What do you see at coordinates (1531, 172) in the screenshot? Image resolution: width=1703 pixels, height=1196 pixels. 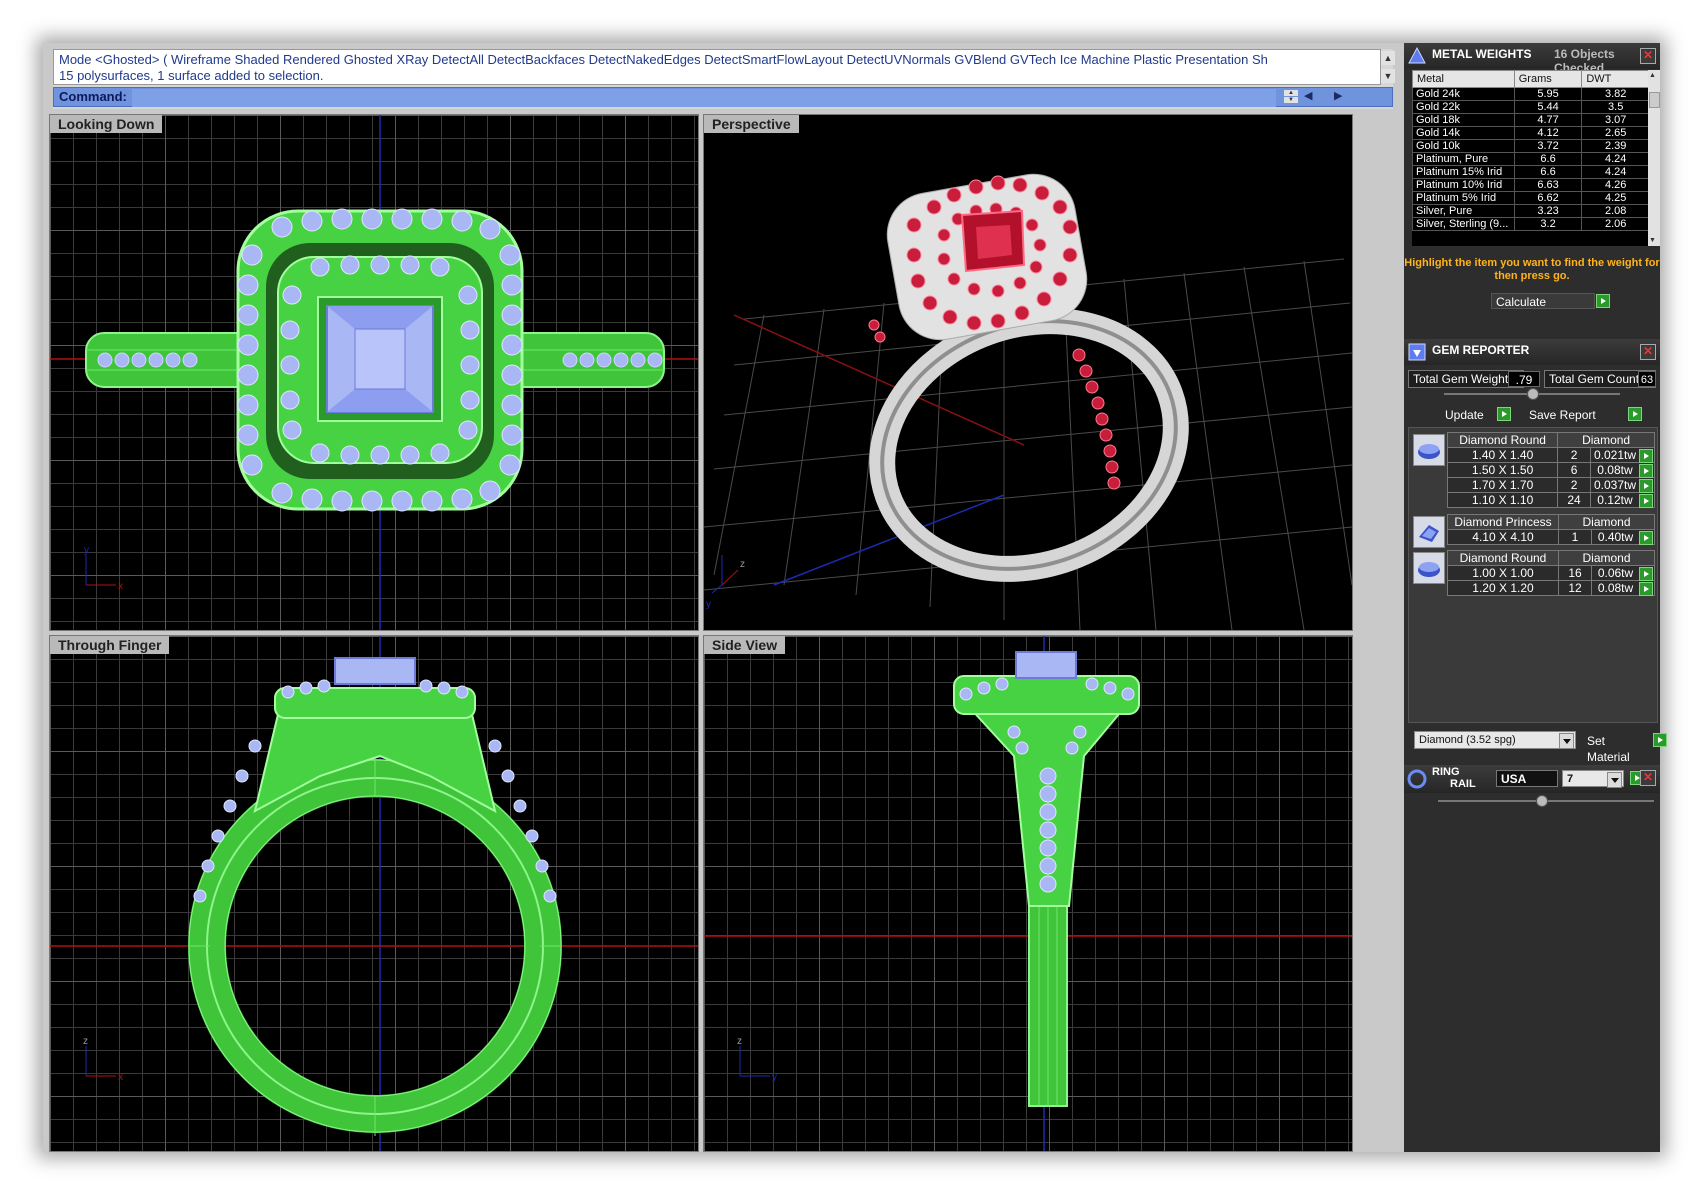 I see `metal-weight-row: Platinum 15% Irid 6.6 4.24` at bounding box center [1531, 172].